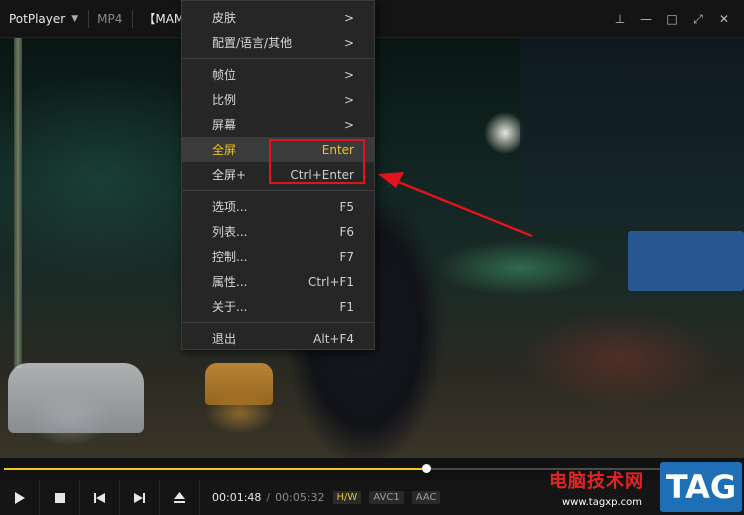 This screenshot has height=515, width=744. What do you see at coordinates (331, 281) in the screenshot?
I see `menu-item-shortcut: Ctrl+F1` at bounding box center [331, 281].